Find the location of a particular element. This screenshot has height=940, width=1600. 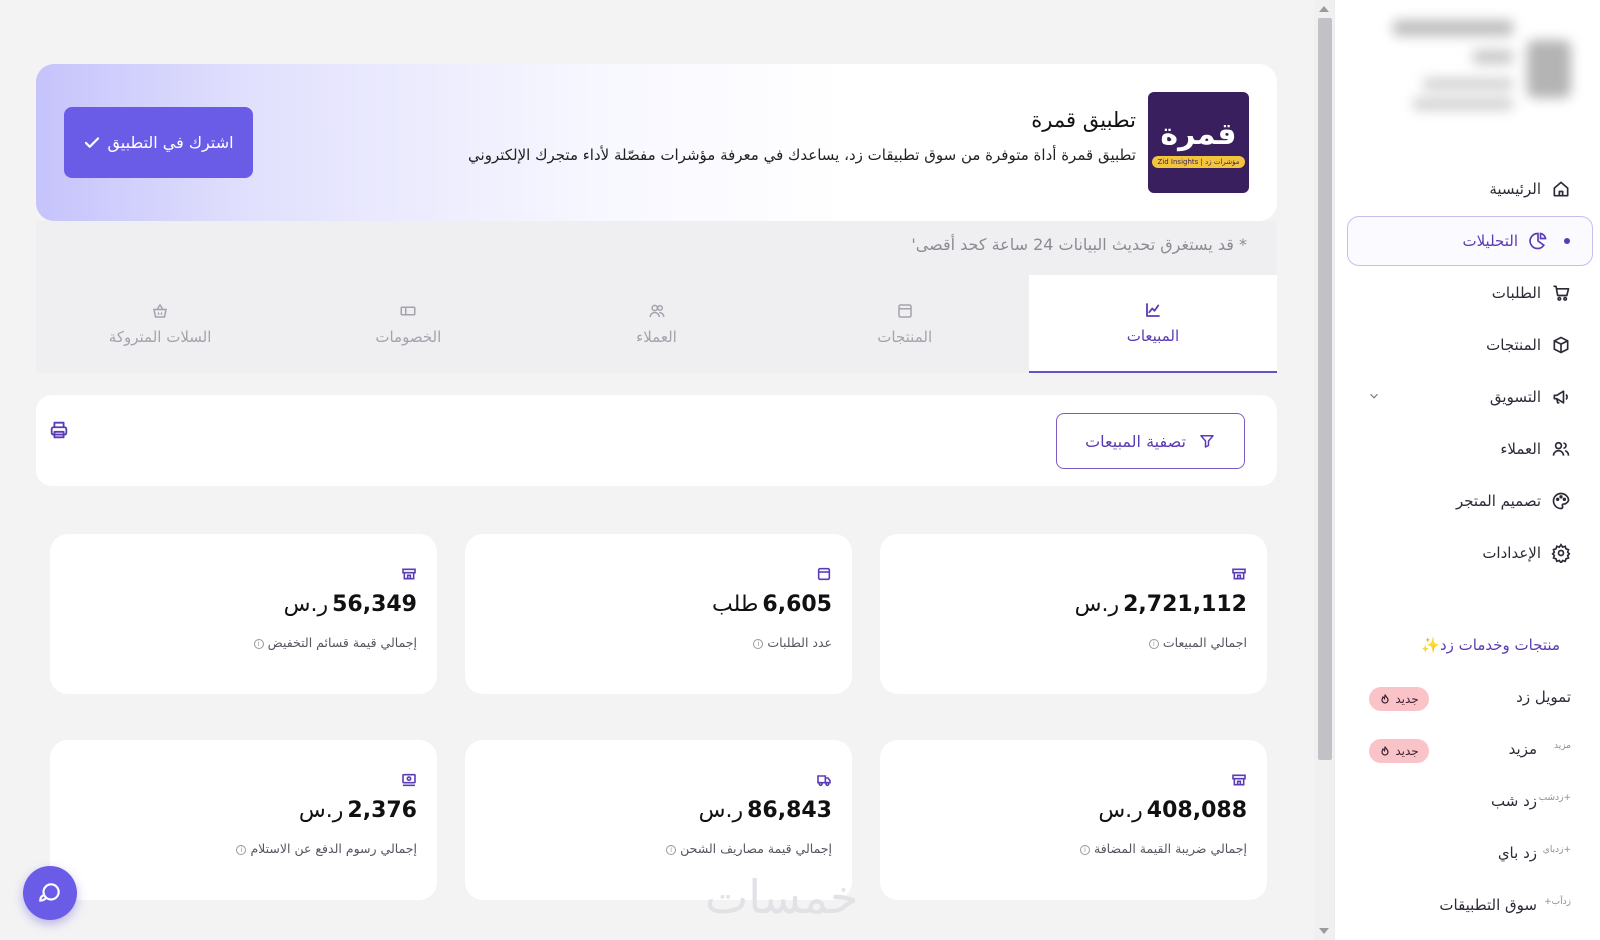

sidebar-item-analytics: التحليلات is located at coordinates (1470, 241).